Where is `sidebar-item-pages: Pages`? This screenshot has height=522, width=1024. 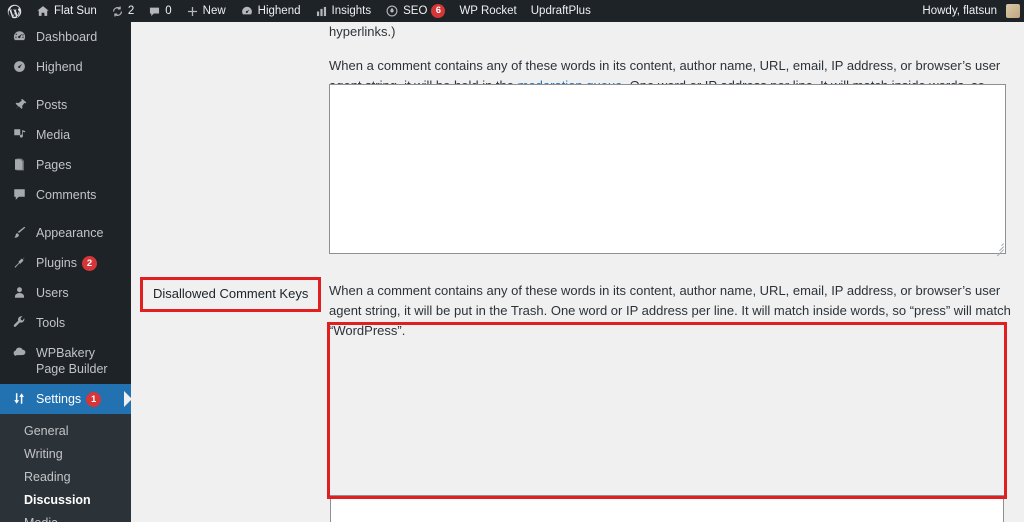
sidebar-item-pages: Pages is located at coordinates (65, 165).